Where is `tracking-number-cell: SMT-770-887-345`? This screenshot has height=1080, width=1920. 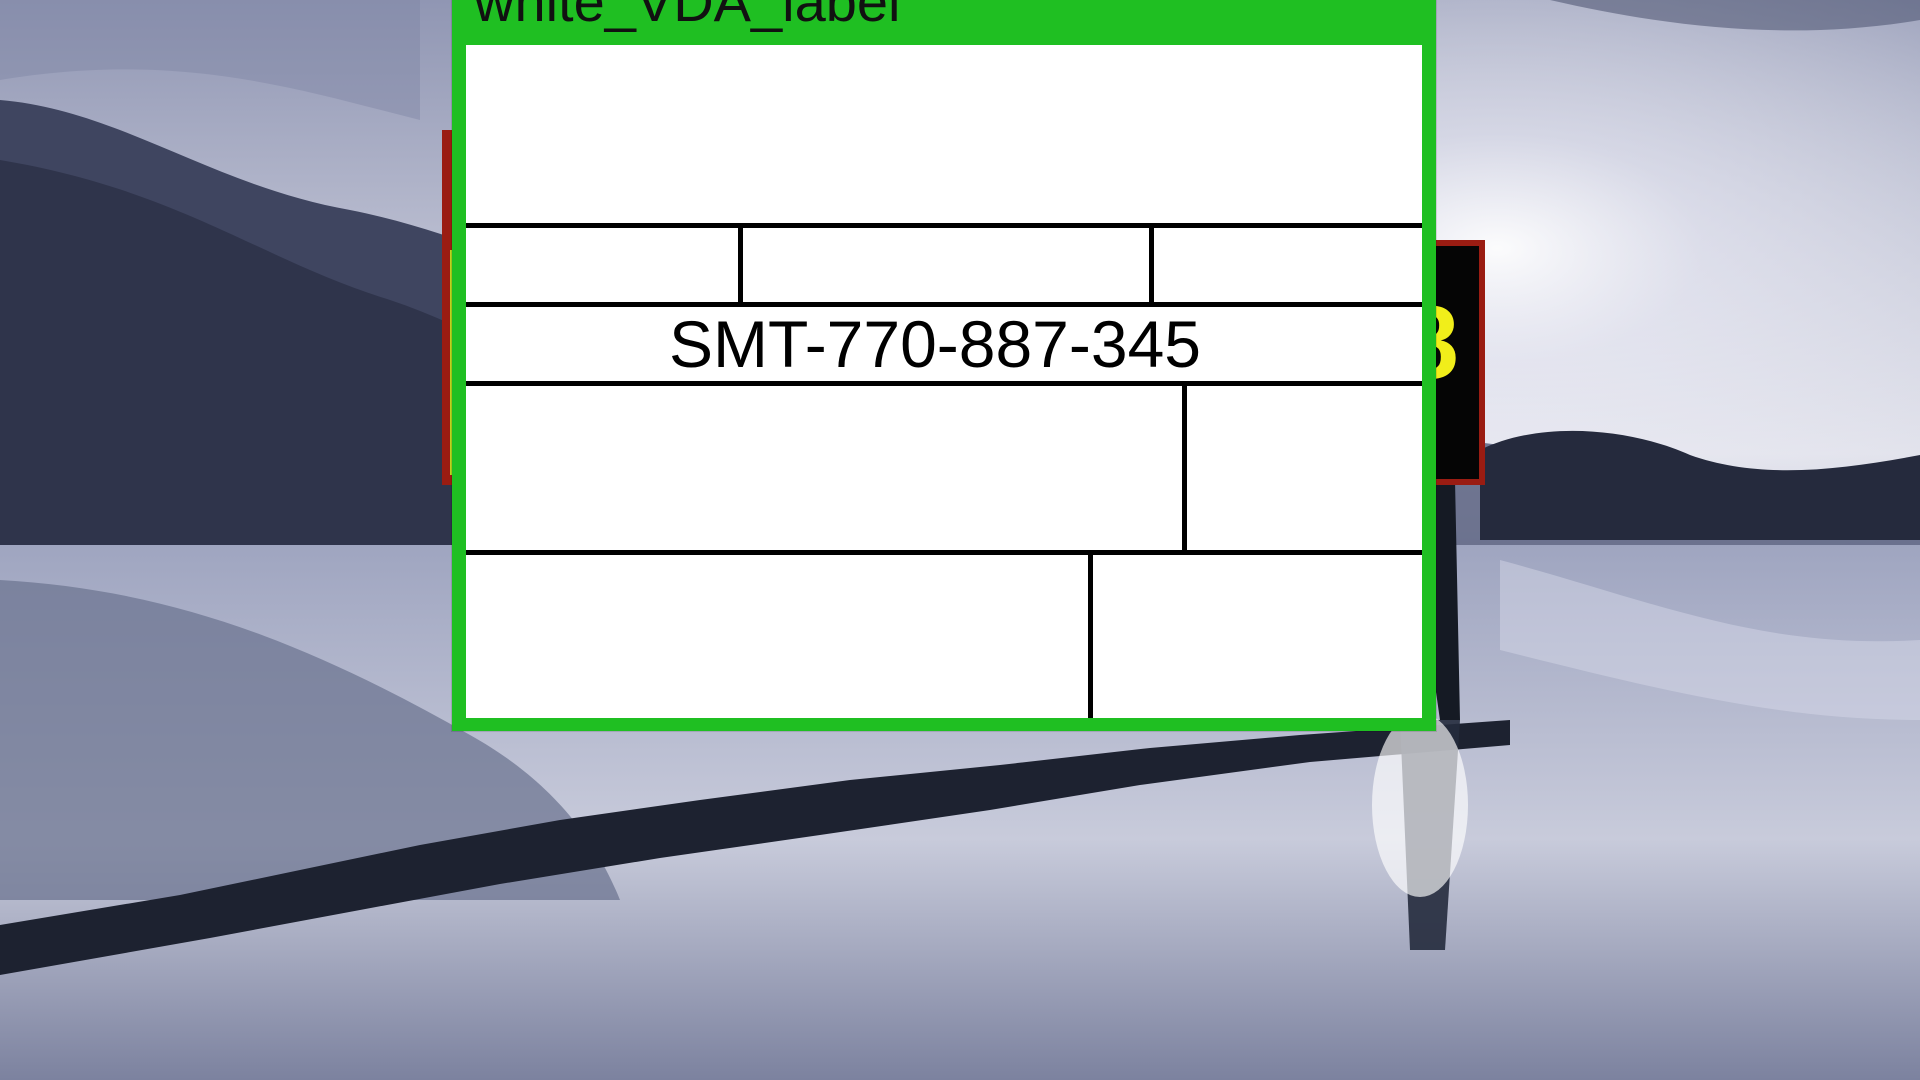
tracking-number-cell: SMT-770-887-345 is located at coordinates (944, 344).